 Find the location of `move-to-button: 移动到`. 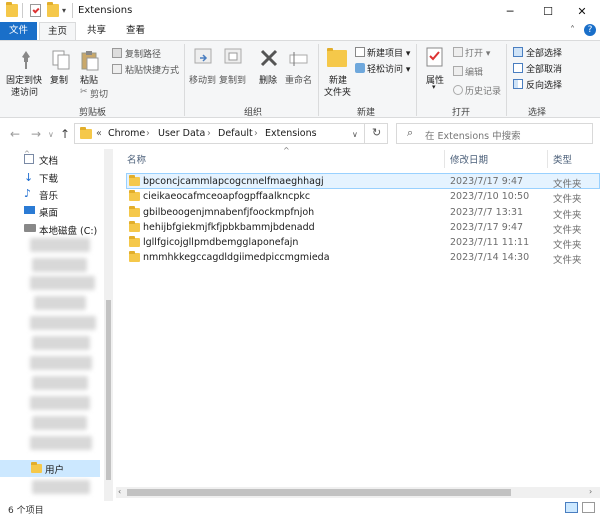

move-to-button: 移动到 is located at coordinates (202, 79).